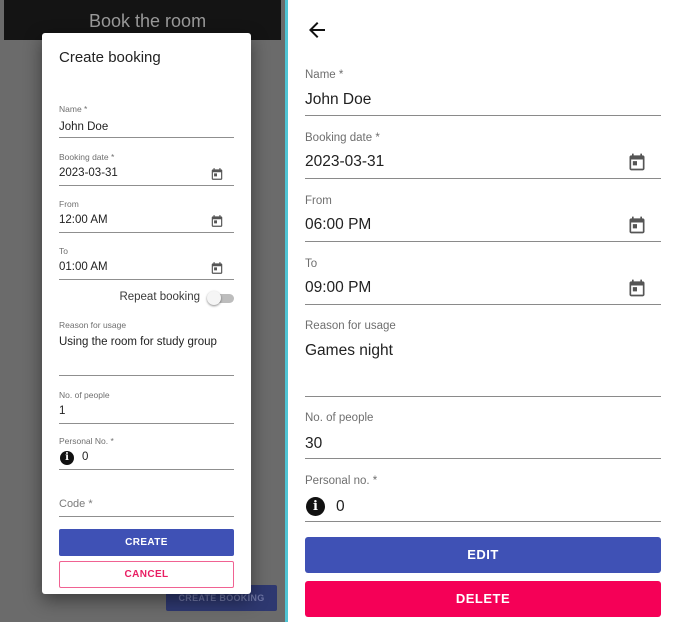 The image size is (680, 622). I want to click on personal-no-field: Personal no. * i 0, so click(483, 499).